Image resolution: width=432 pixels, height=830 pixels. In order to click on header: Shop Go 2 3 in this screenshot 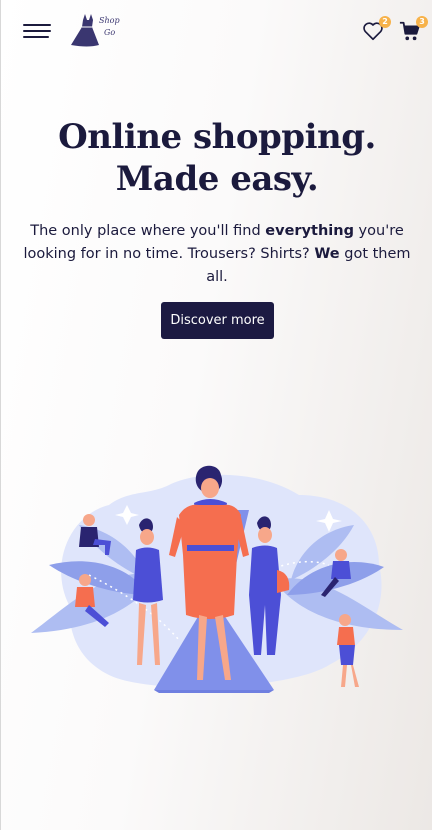, I will do `click(216, 32)`.